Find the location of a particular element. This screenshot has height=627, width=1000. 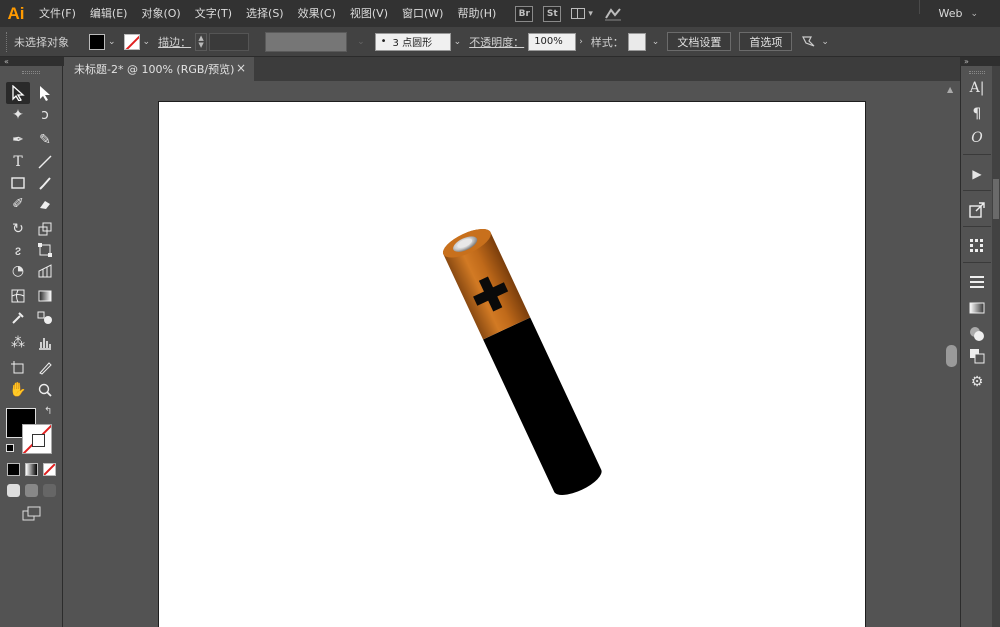

document-setup-button: 文档设置 is located at coordinates (699, 41).